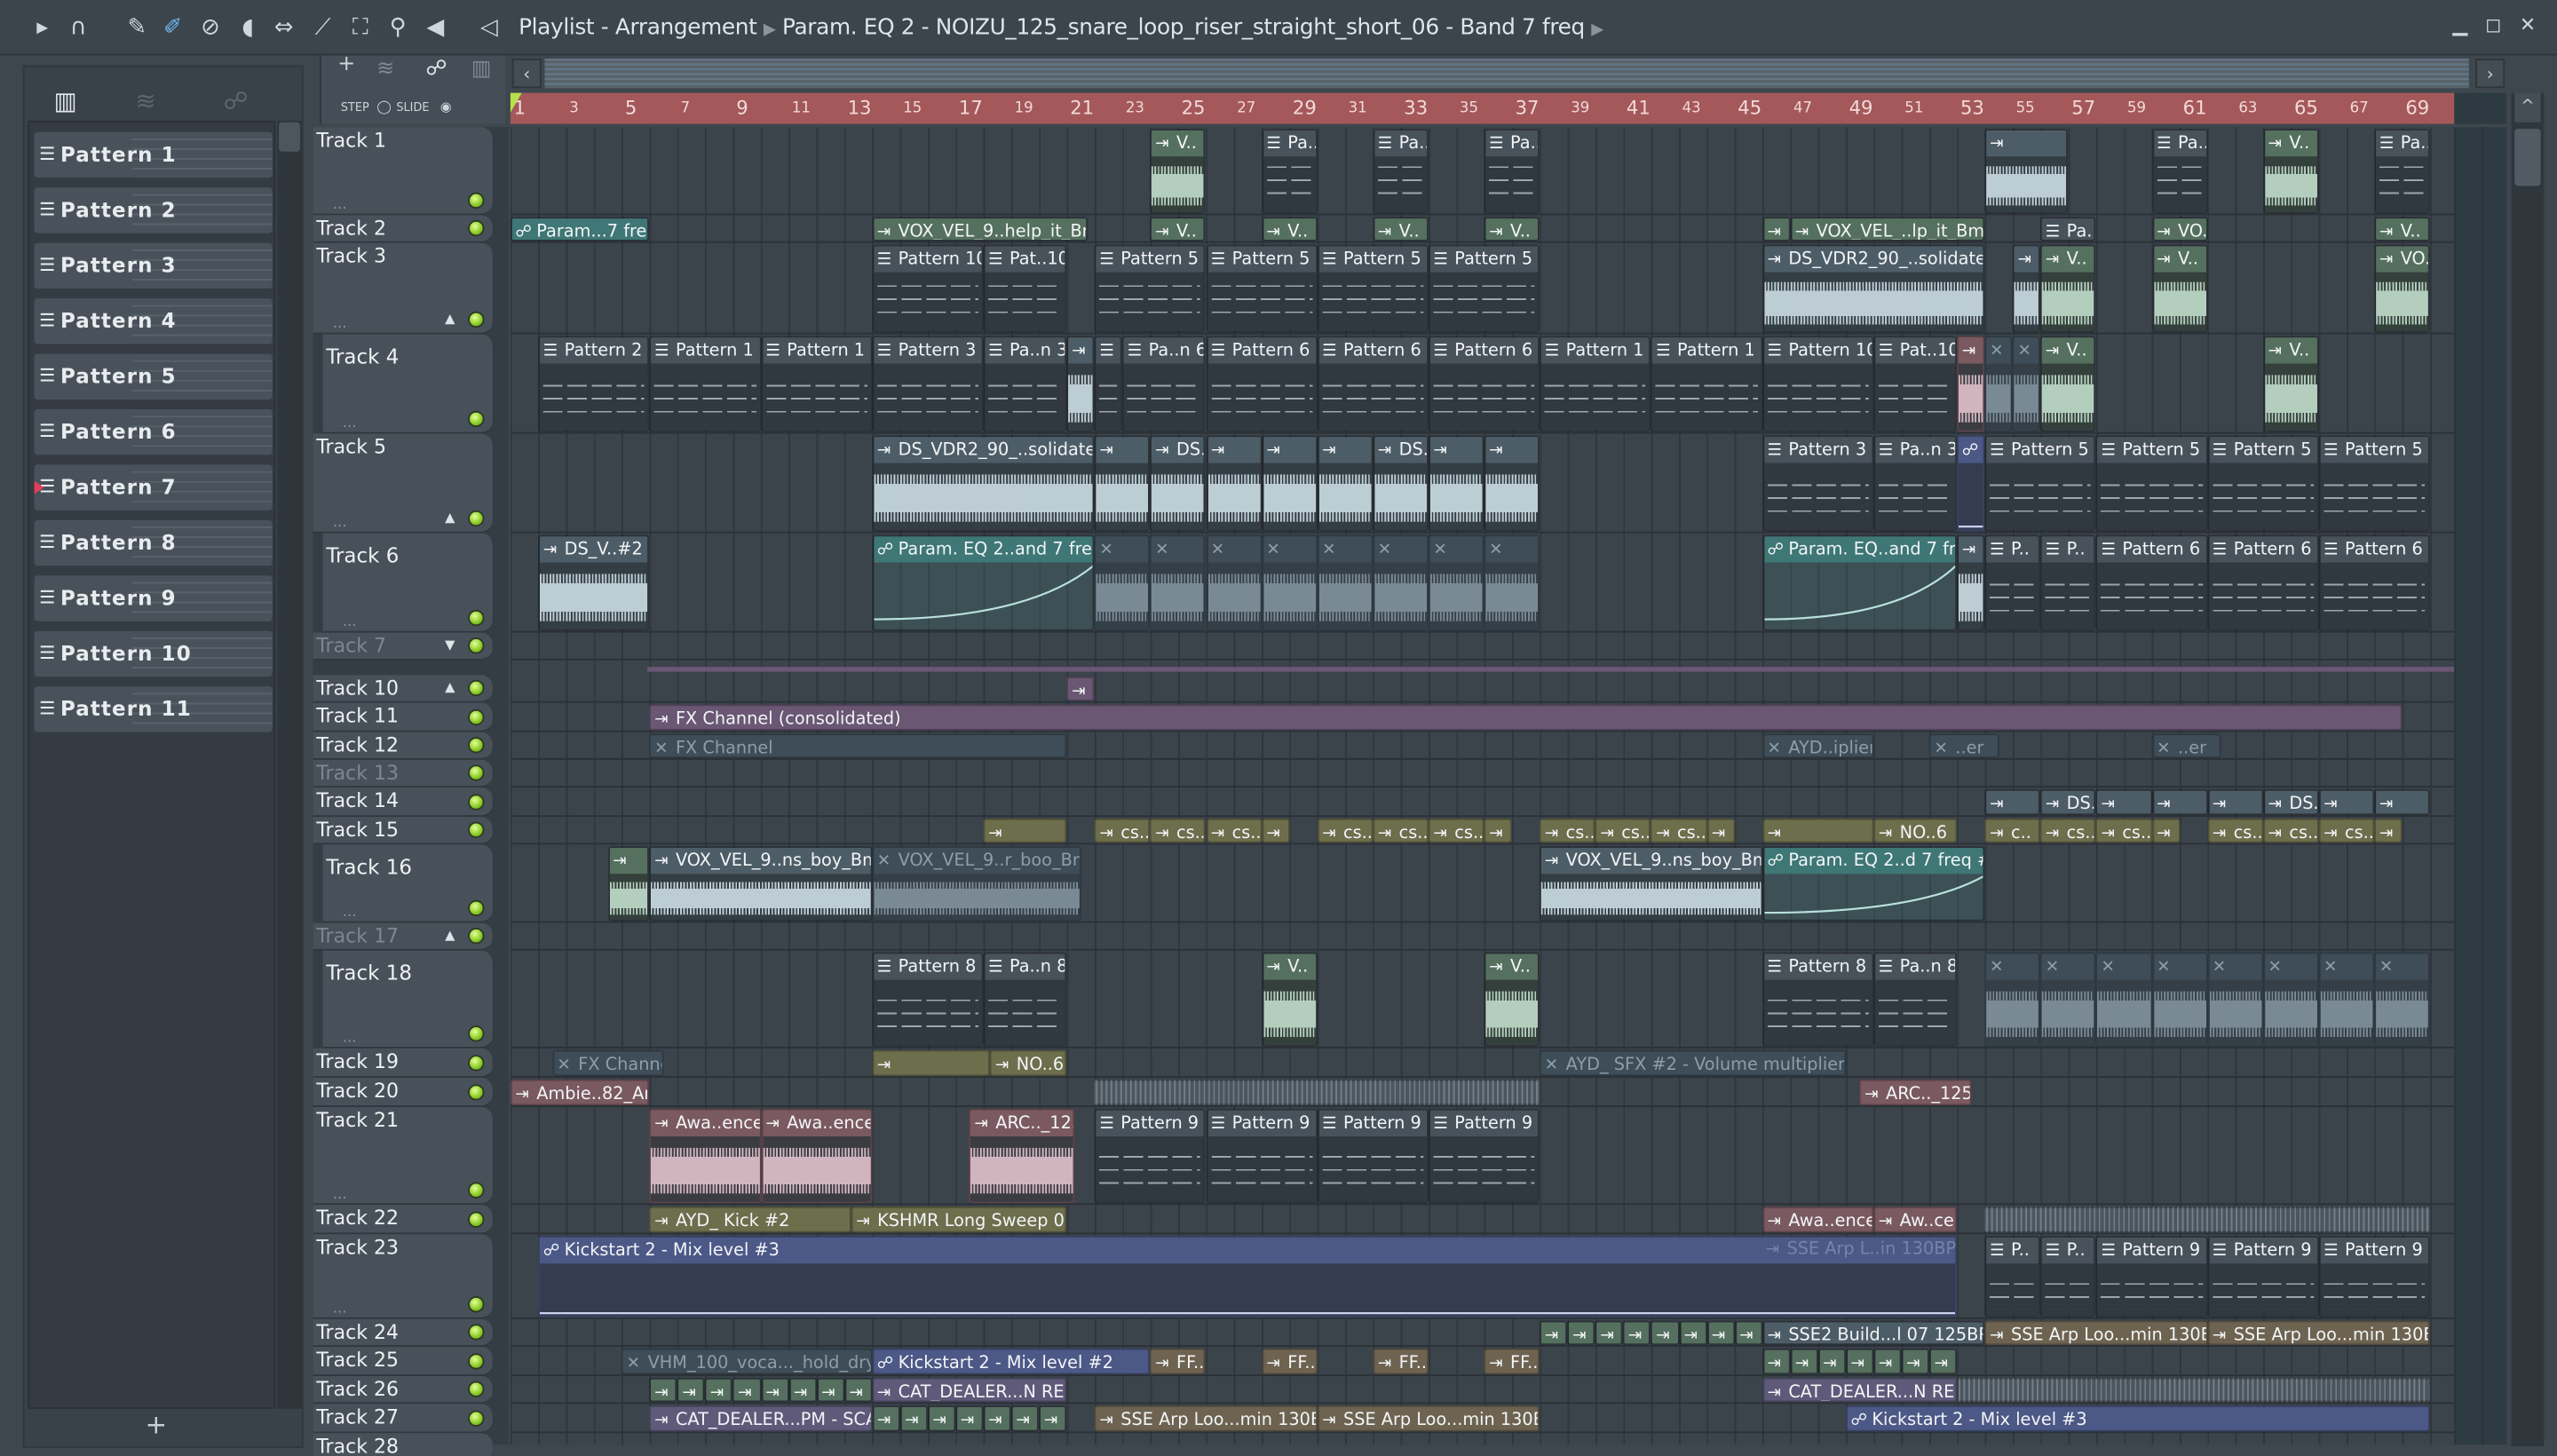  I want to click on minimize-button: ▁, so click(2459, 24).